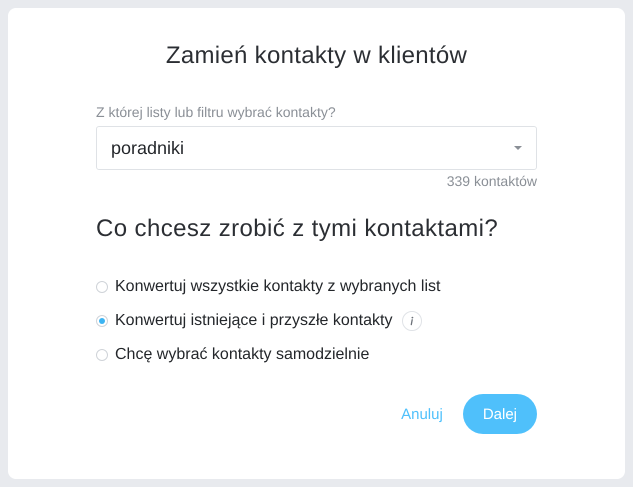 The image size is (633, 487). What do you see at coordinates (499, 414) in the screenshot?
I see `next-button: Dalej` at bounding box center [499, 414].